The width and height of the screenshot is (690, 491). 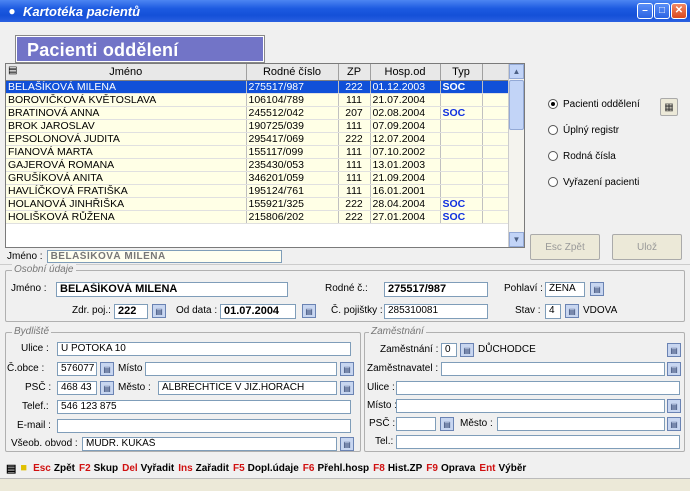 What do you see at coordinates (467, 350) in the screenshot?
I see `zam-picker-icon: ▤` at bounding box center [467, 350].